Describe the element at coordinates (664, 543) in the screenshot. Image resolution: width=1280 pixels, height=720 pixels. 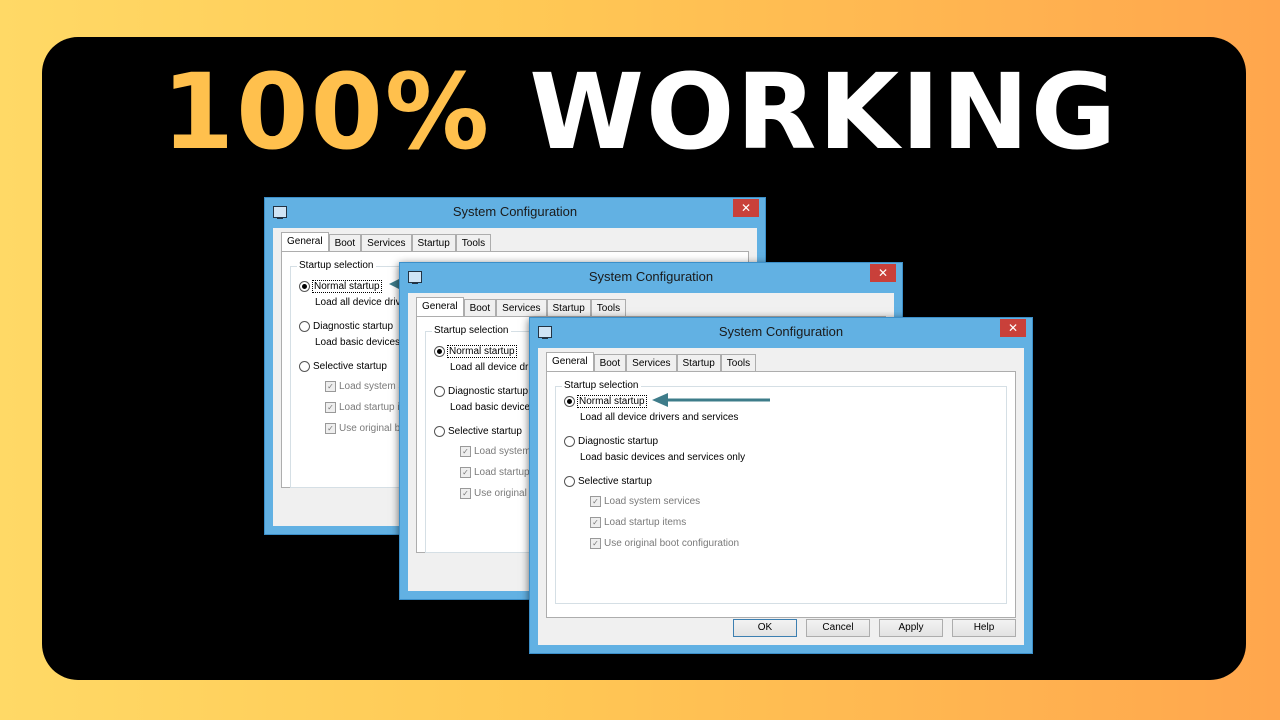
I see `use-original-boot-checkbox: ✓Use original boot configuration` at that location.